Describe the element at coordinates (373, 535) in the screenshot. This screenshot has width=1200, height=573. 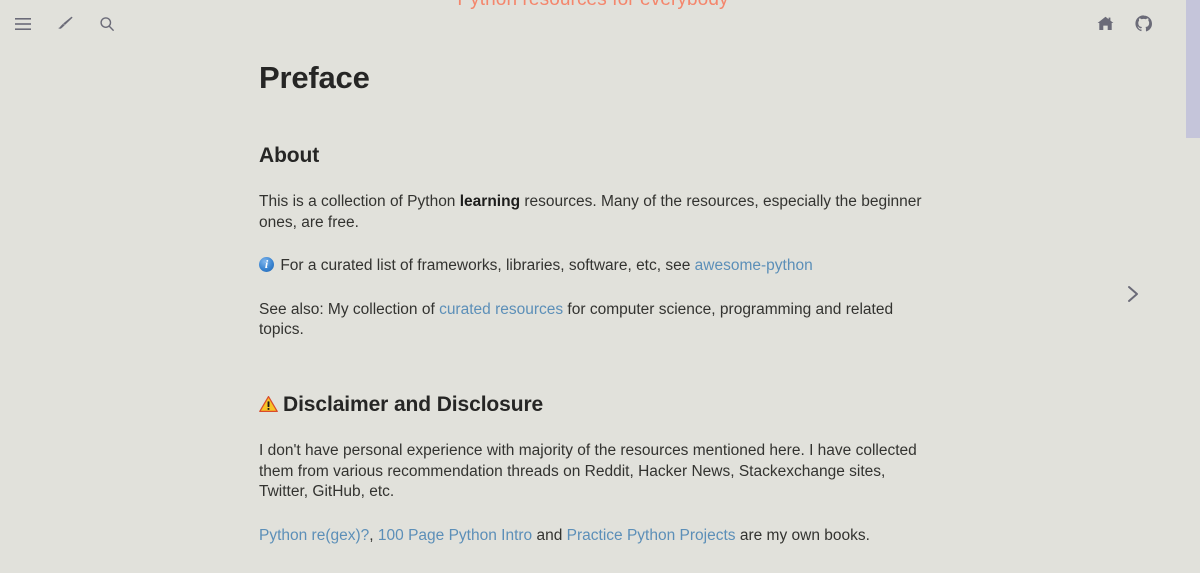
I see `text-fragment: ,` at that location.